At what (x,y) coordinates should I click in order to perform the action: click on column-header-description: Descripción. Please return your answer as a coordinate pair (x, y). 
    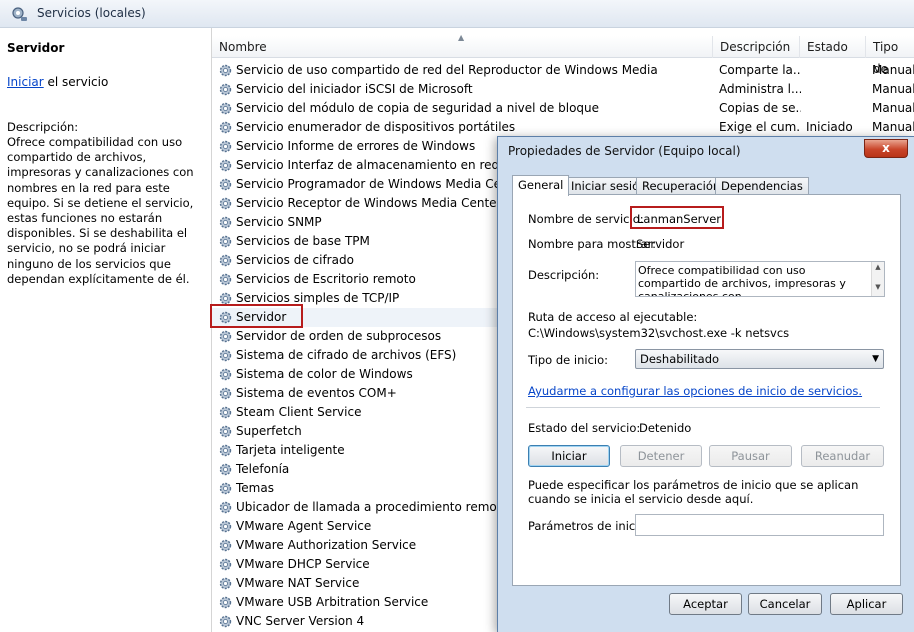
    Looking at the image, I should click on (756, 47).